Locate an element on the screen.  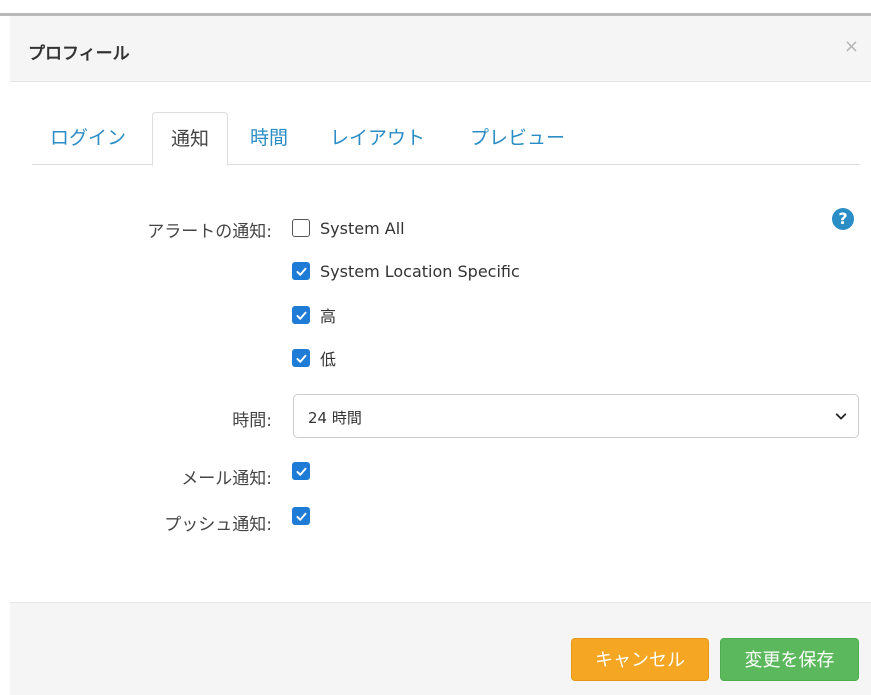
alert-option-system-location-specific: System Location Specific is located at coordinates (406, 271).